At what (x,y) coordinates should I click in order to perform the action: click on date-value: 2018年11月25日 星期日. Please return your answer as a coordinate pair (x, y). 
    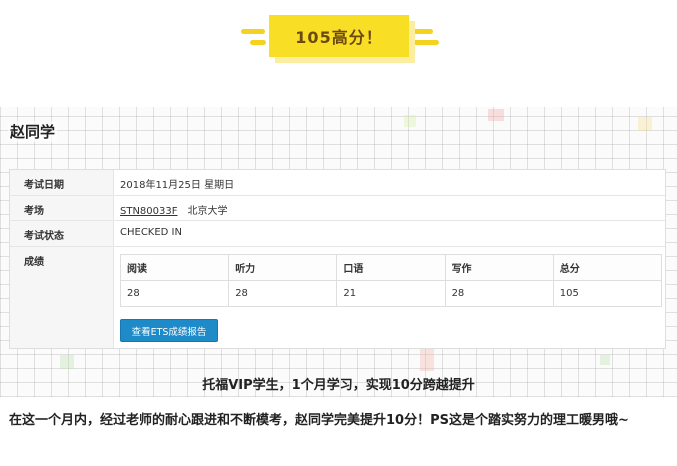
    Looking at the image, I should click on (177, 185).